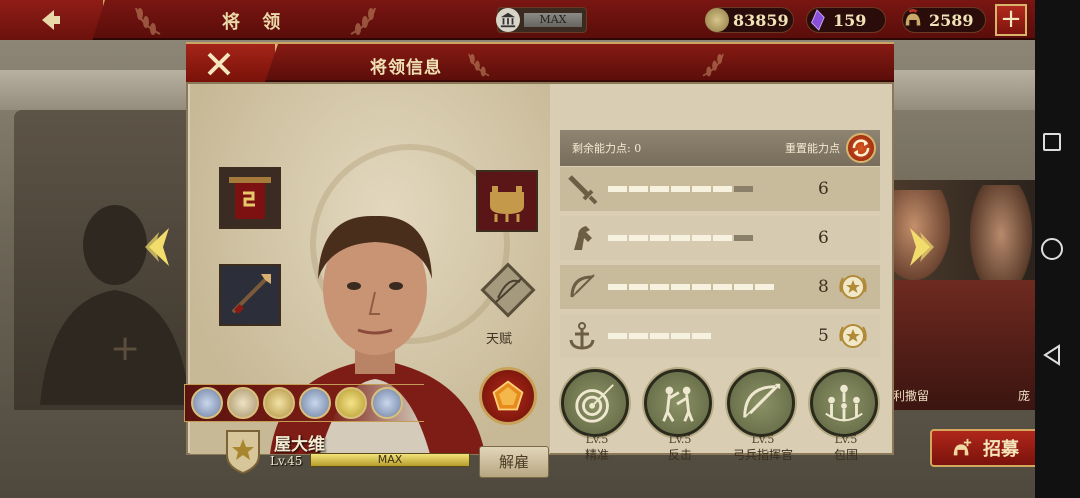 This screenshot has width=1080, height=498. I want to click on medal-spear-icon, so click(315, 403).